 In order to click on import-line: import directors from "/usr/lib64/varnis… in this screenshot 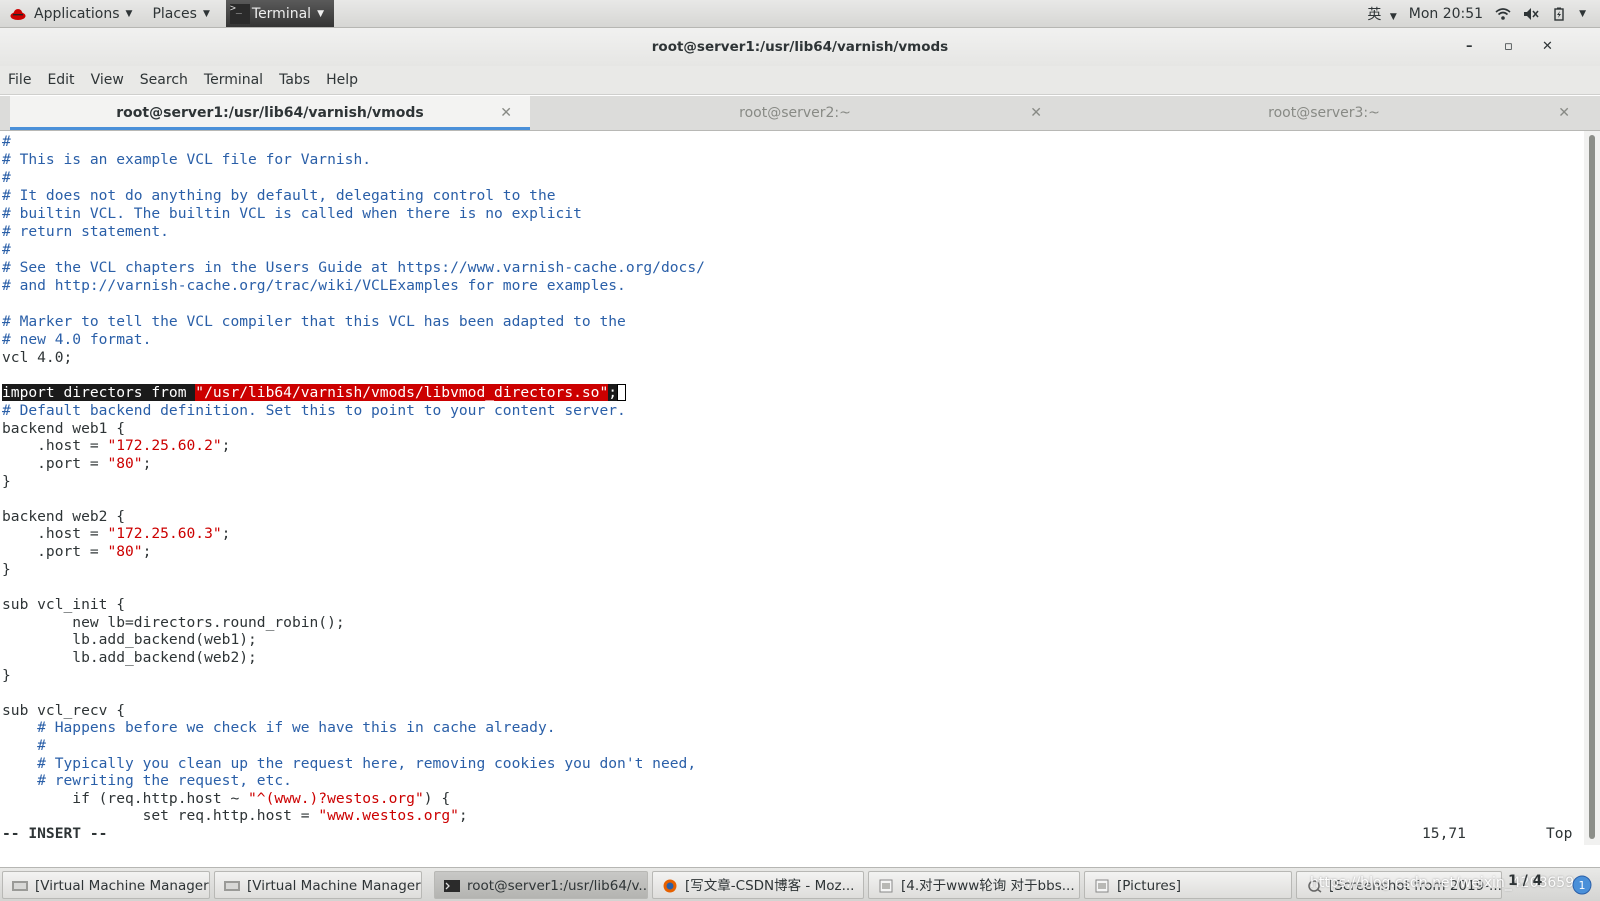, I will do `click(314, 393)`.